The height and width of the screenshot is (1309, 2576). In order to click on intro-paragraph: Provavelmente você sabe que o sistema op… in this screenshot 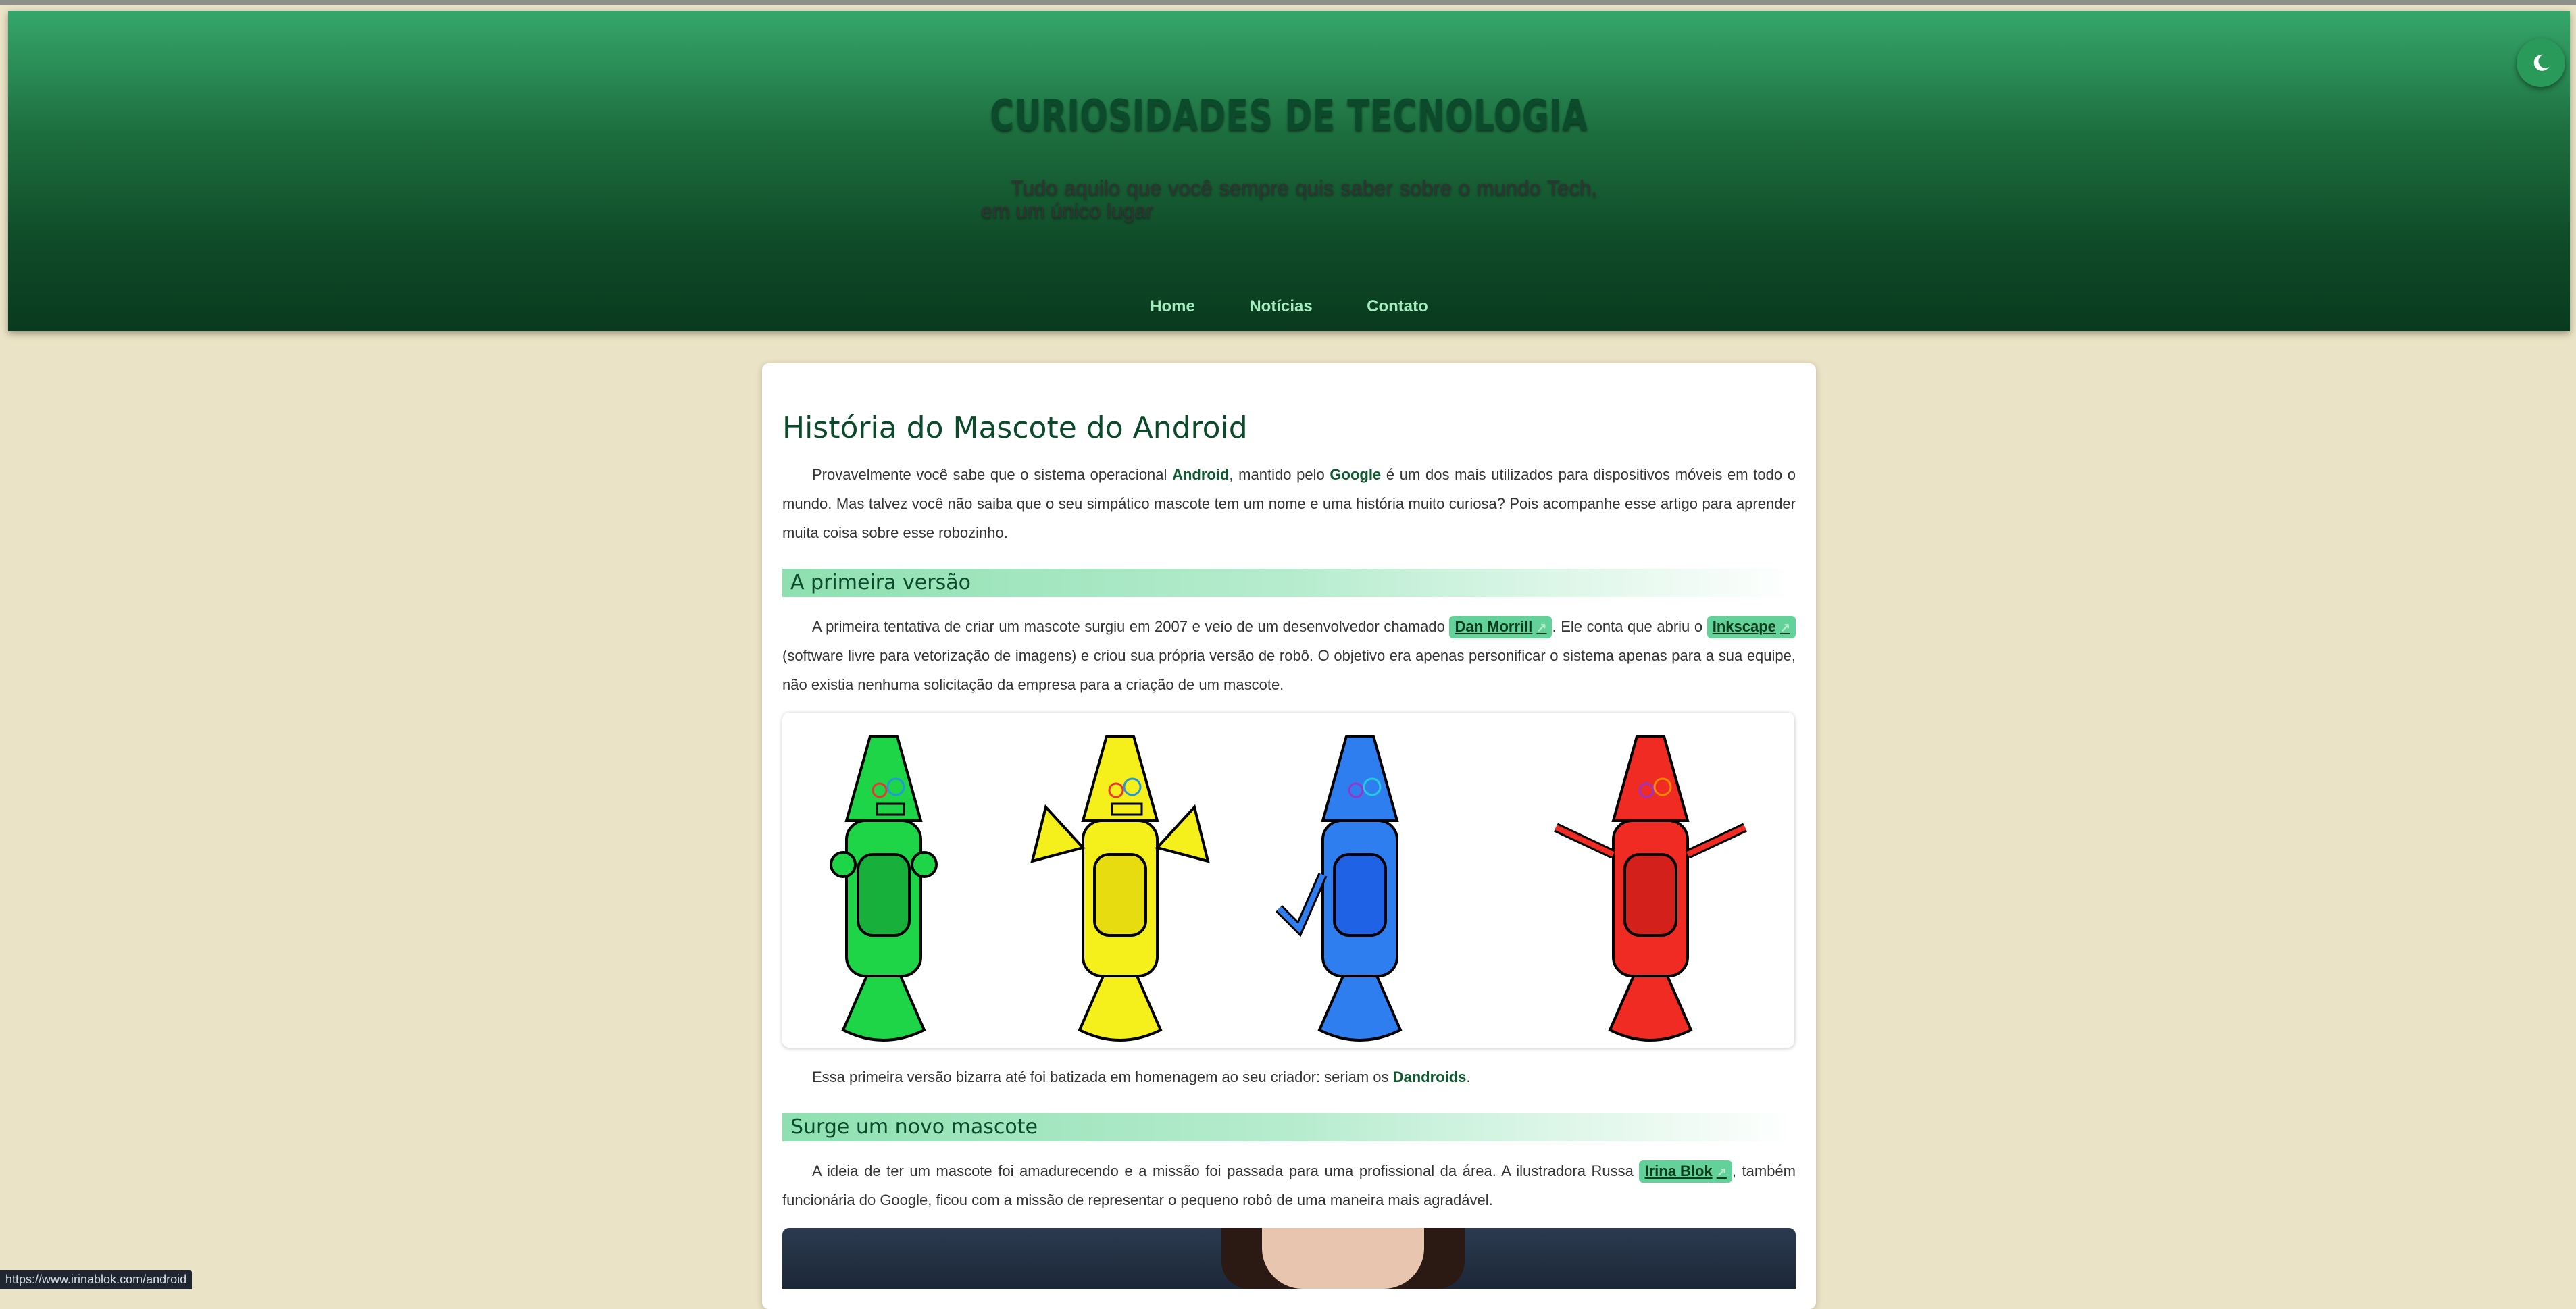, I will do `click(1289, 503)`.